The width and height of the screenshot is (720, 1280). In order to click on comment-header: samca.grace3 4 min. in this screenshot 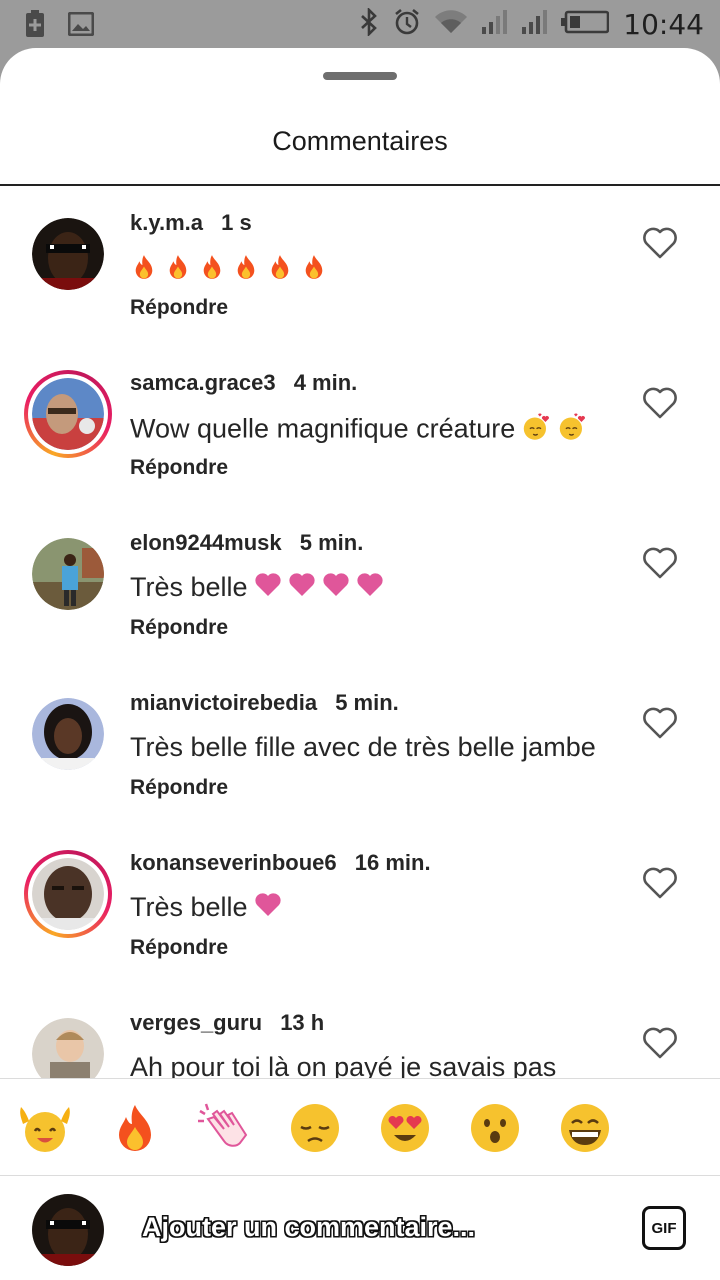, I will do `click(243, 383)`.